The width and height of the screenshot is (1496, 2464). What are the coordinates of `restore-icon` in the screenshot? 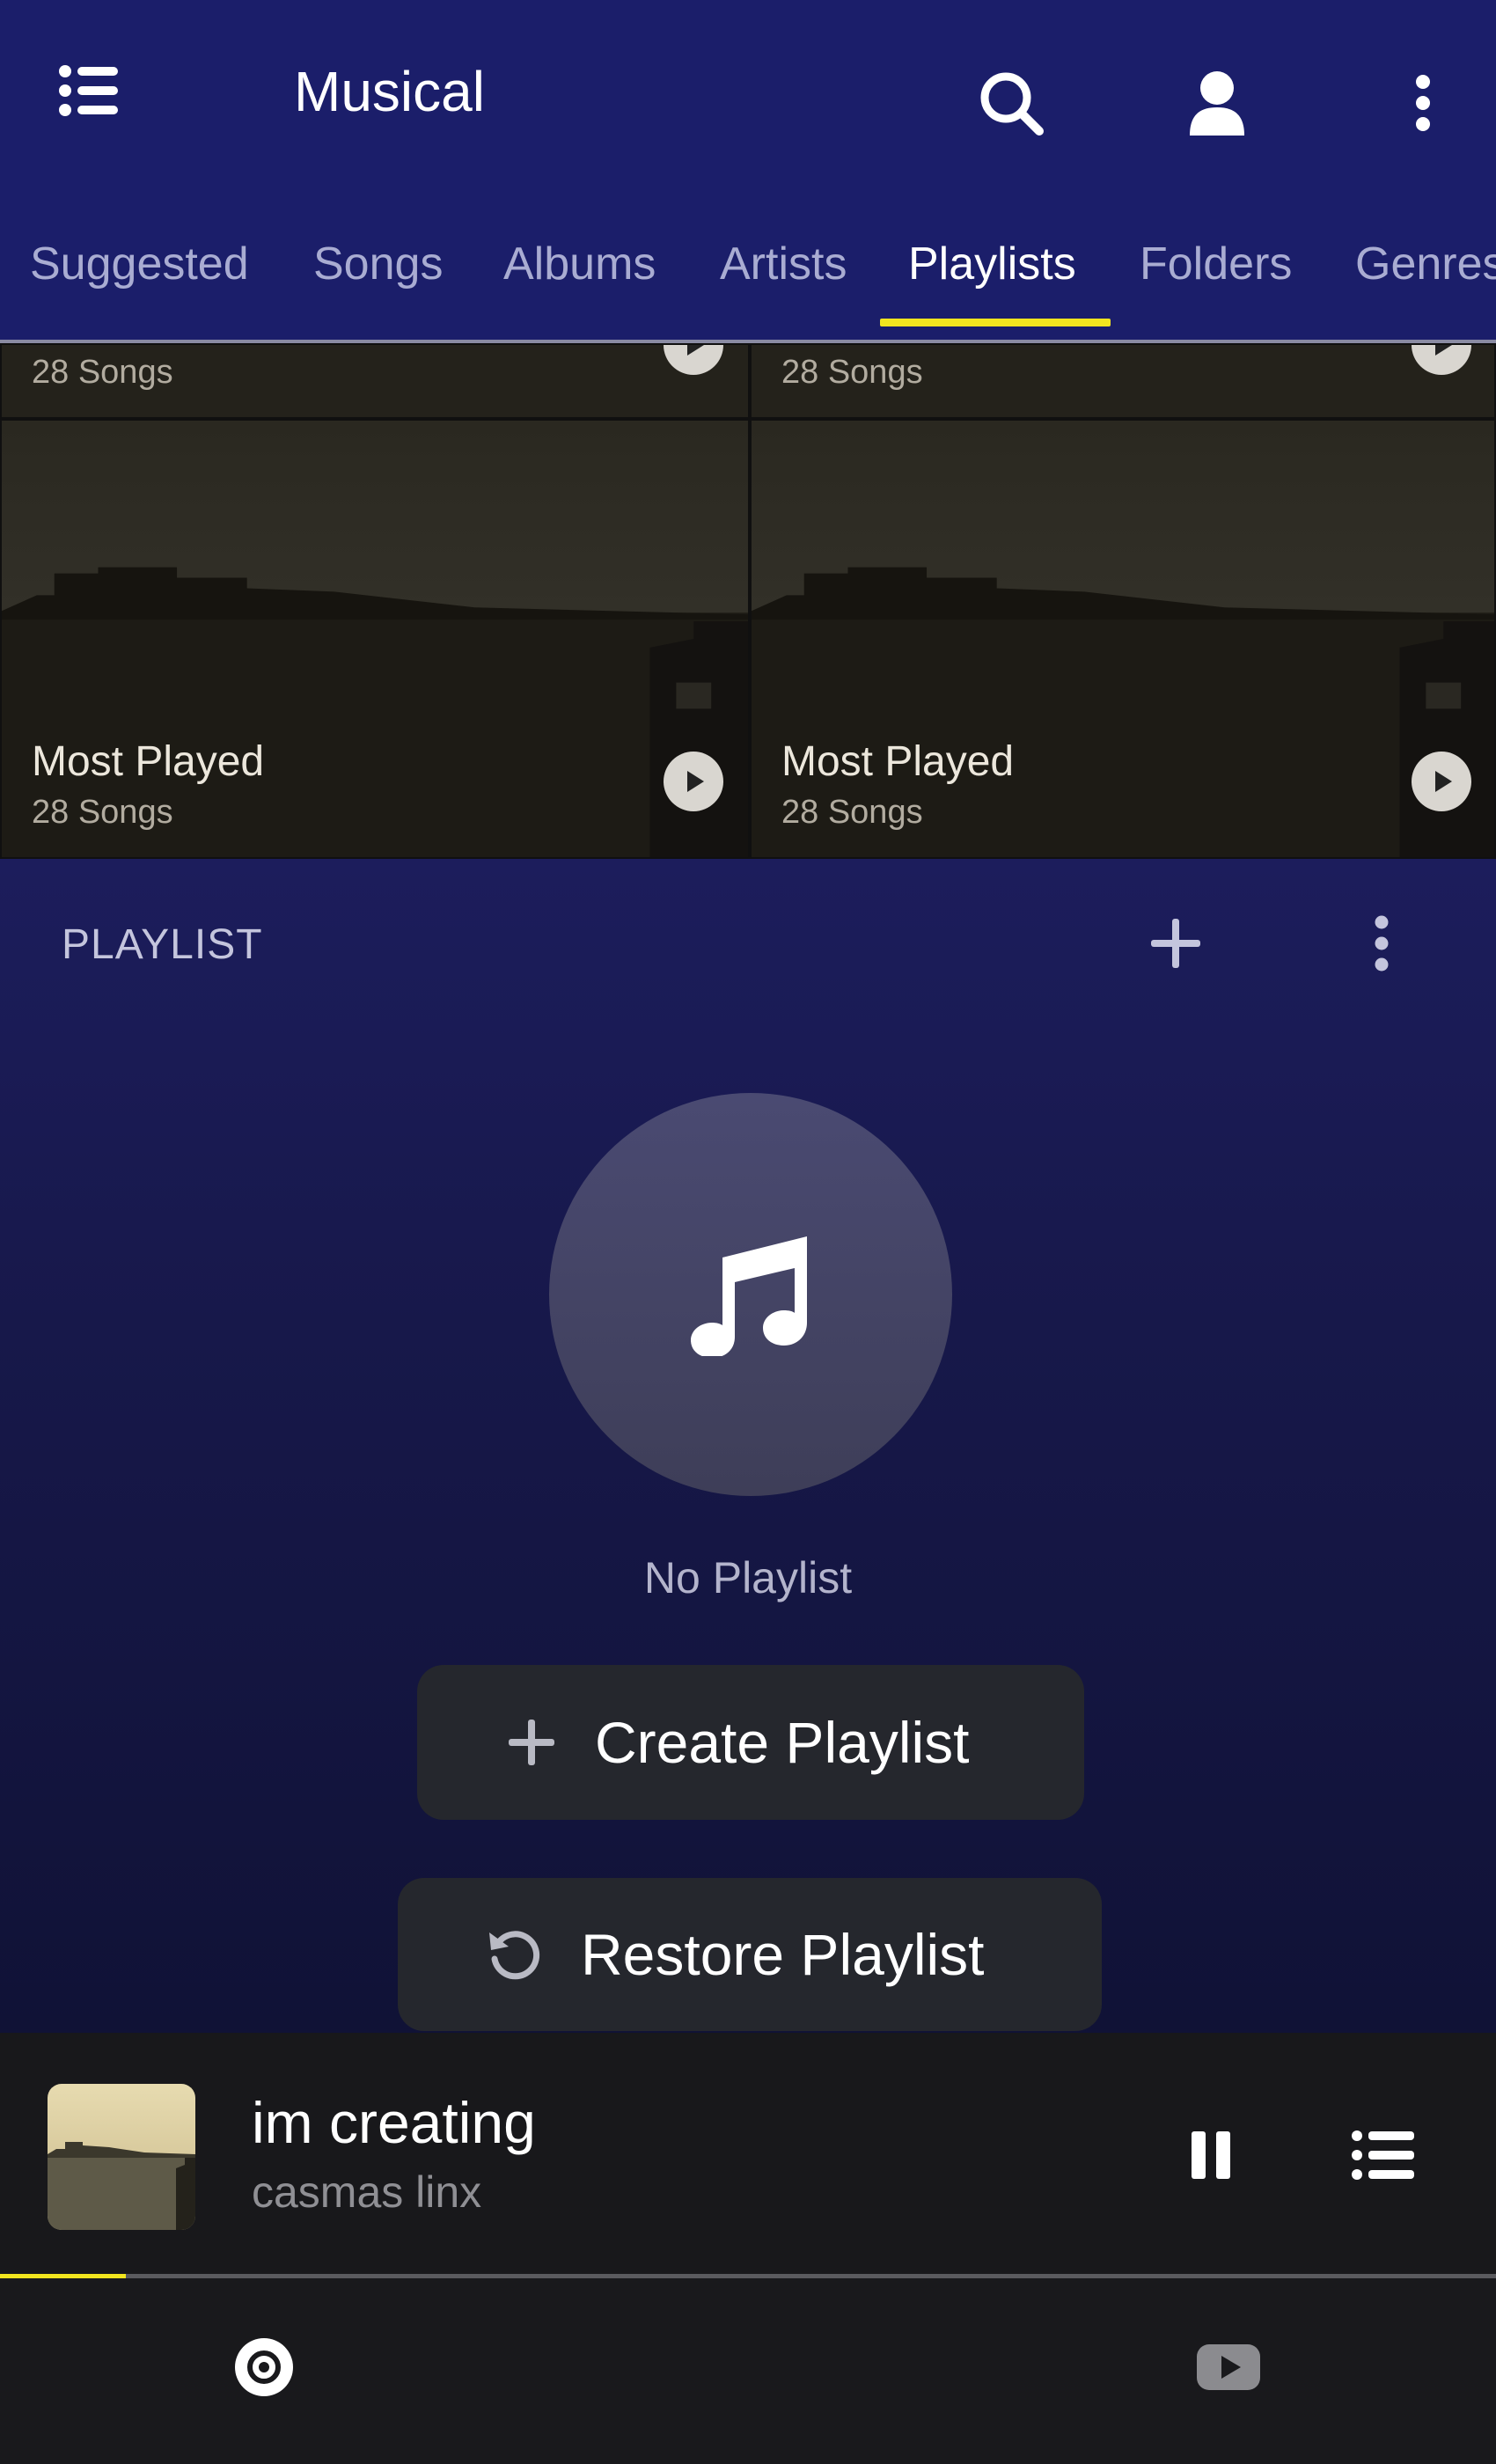 It's located at (515, 1955).